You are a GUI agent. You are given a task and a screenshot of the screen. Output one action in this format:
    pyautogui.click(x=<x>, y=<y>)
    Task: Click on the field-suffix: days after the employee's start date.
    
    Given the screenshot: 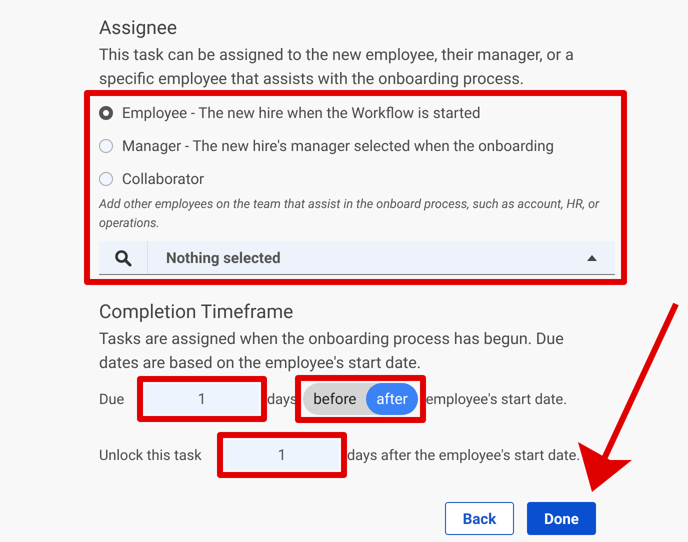 What is the action you would take?
    pyautogui.click(x=463, y=455)
    